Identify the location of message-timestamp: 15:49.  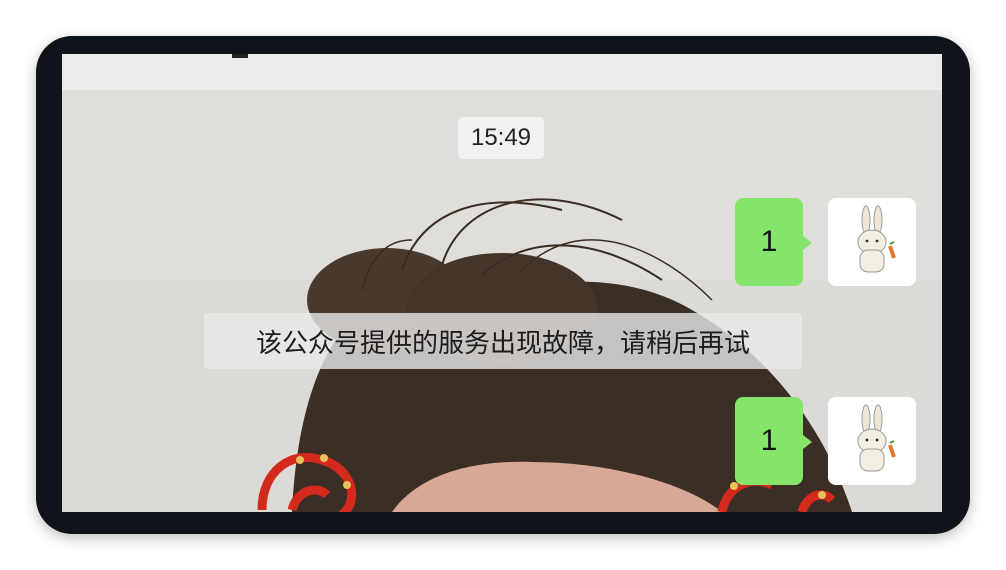
(501, 138).